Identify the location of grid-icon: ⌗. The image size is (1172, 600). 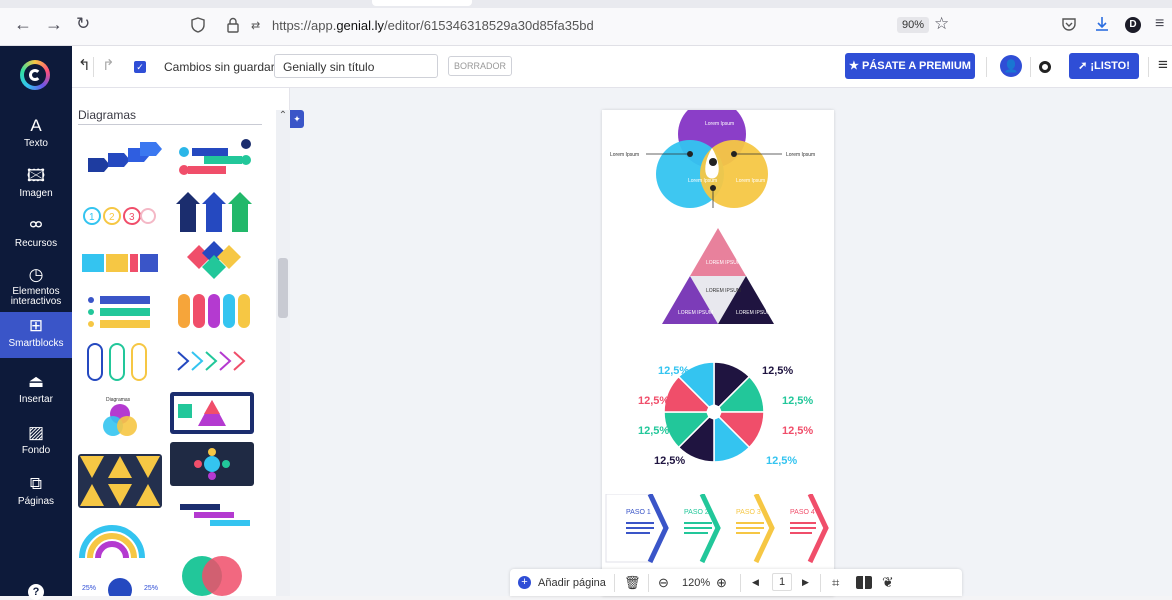
(835, 583).